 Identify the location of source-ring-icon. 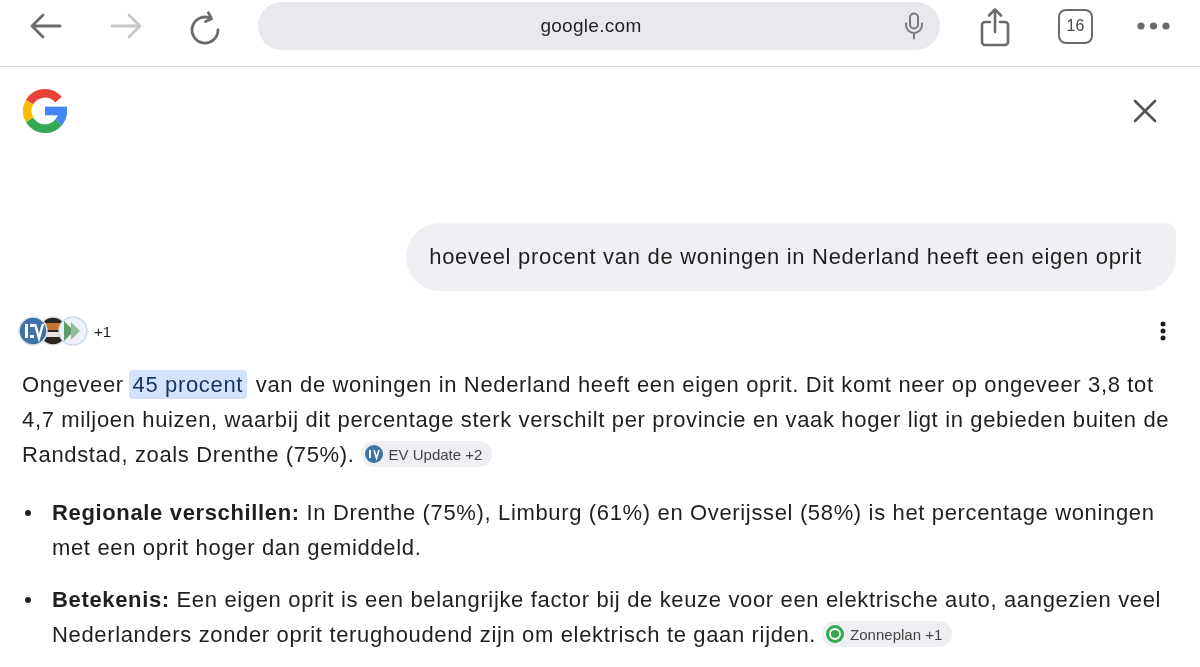
(835, 634).